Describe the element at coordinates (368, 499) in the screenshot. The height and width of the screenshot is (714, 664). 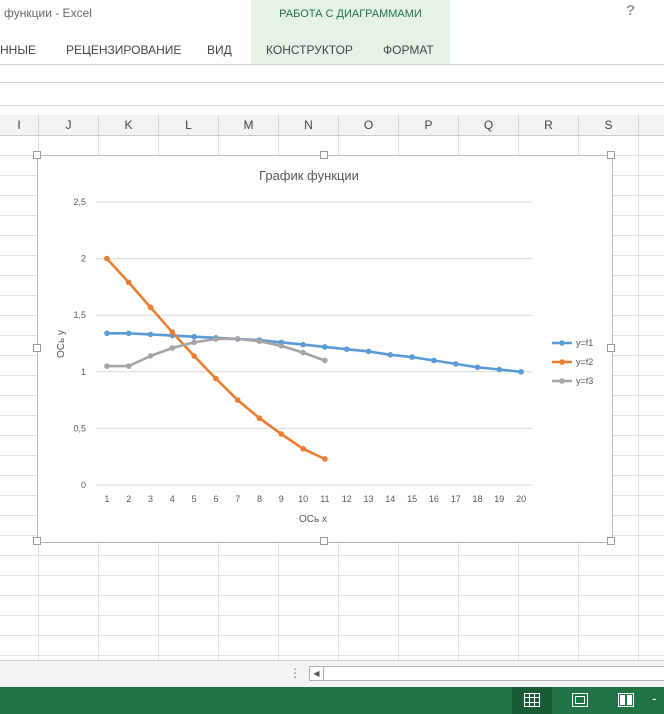
I see `x-tick-label: 13` at that location.